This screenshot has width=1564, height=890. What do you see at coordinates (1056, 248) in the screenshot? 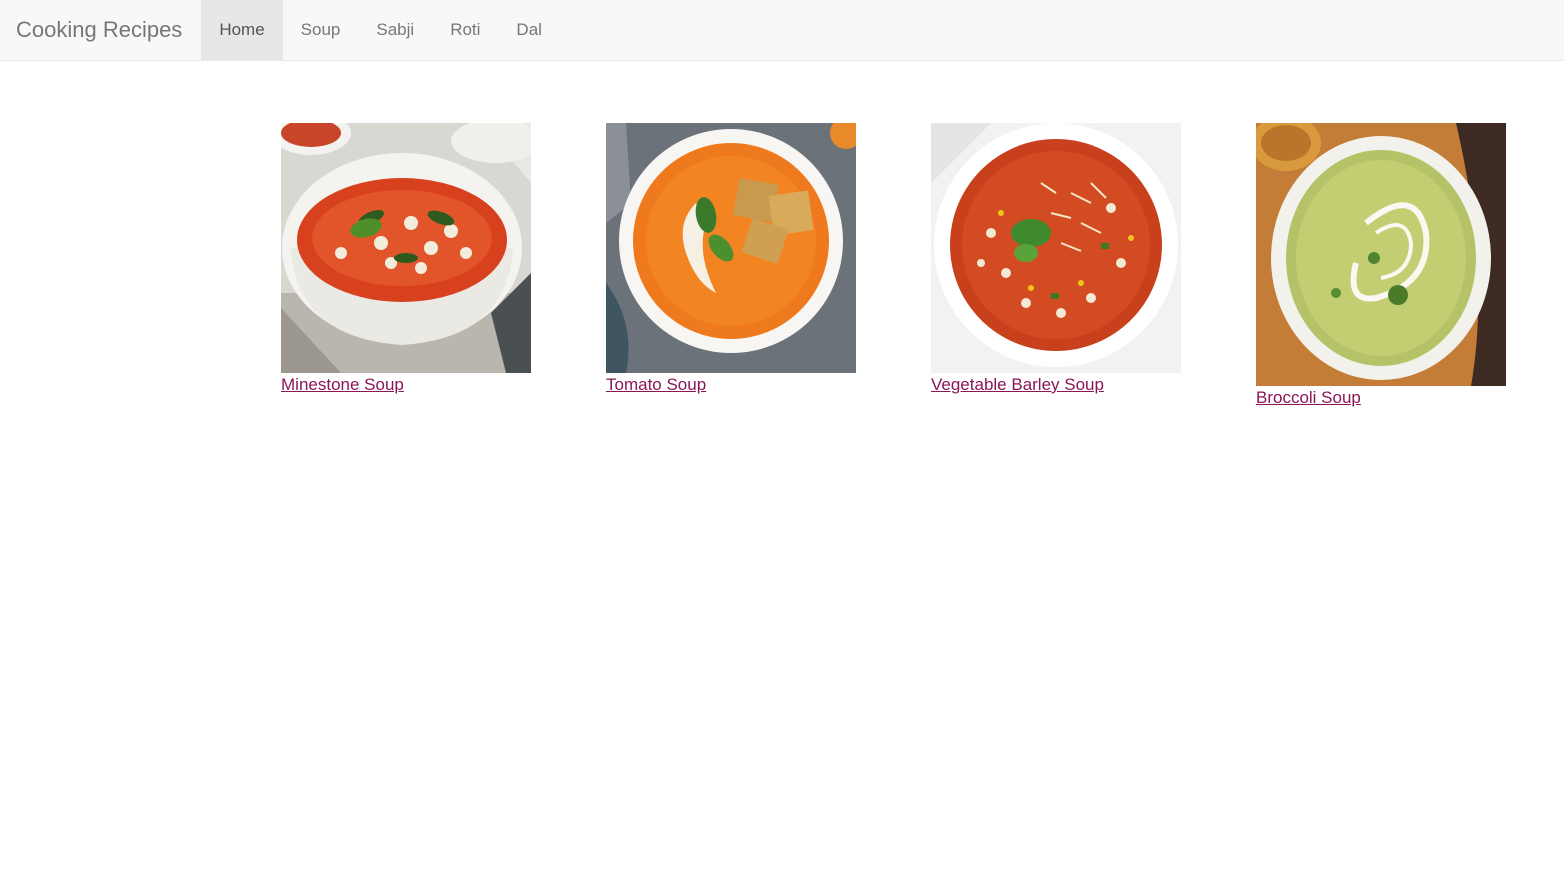
I see `vegetable-barley-soup-image` at bounding box center [1056, 248].